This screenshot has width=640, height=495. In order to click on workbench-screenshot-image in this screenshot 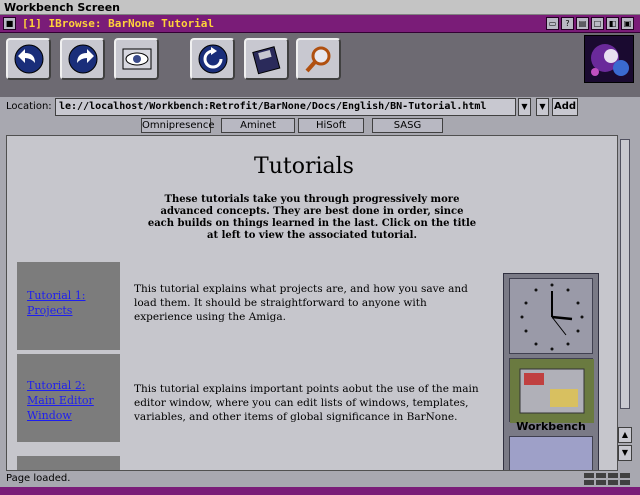, I will do `click(551, 390)`.